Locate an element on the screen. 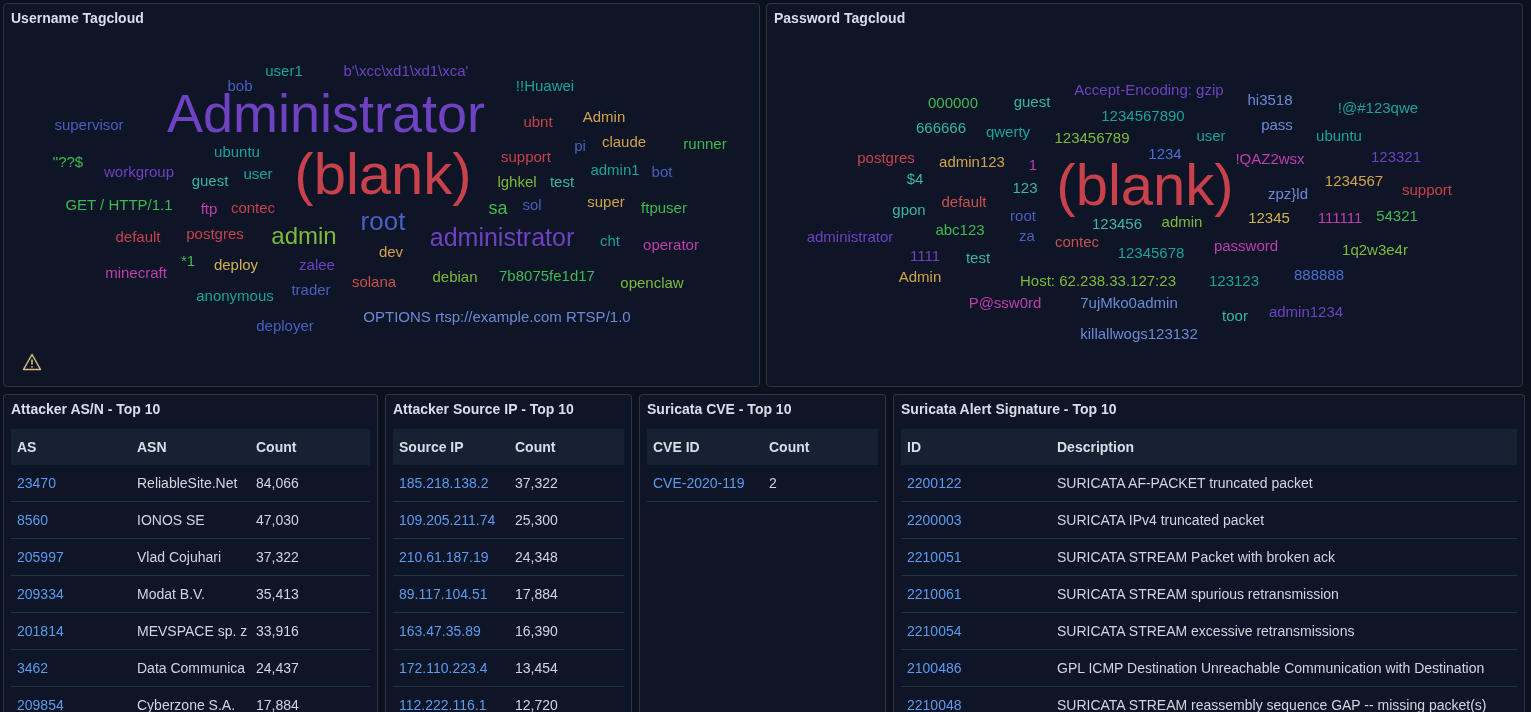 This screenshot has height=712, width=1531. table-link: 209854 is located at coordinates (71, 704).